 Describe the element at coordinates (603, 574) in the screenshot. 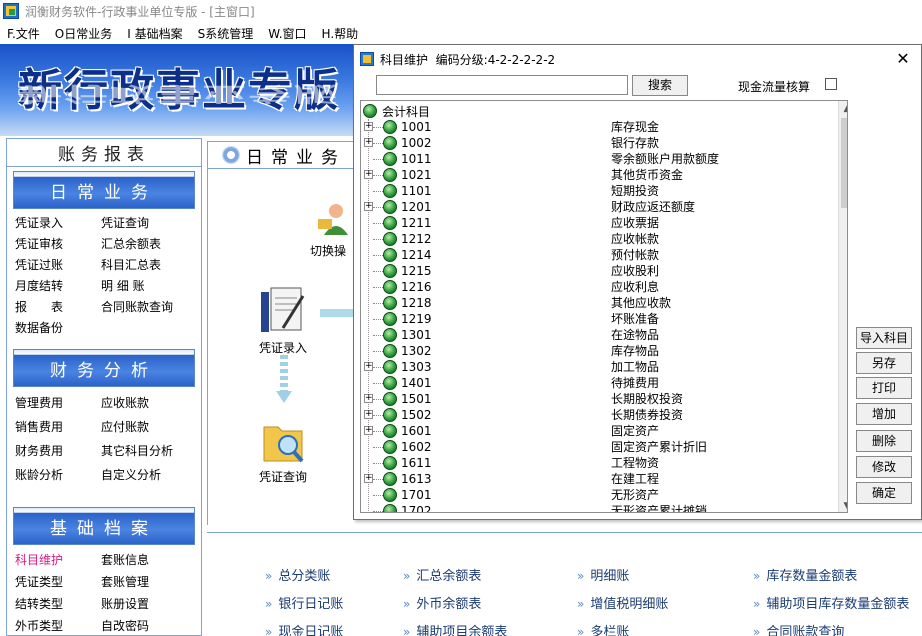

I see `link-detail-account: » 明细账` at that location.